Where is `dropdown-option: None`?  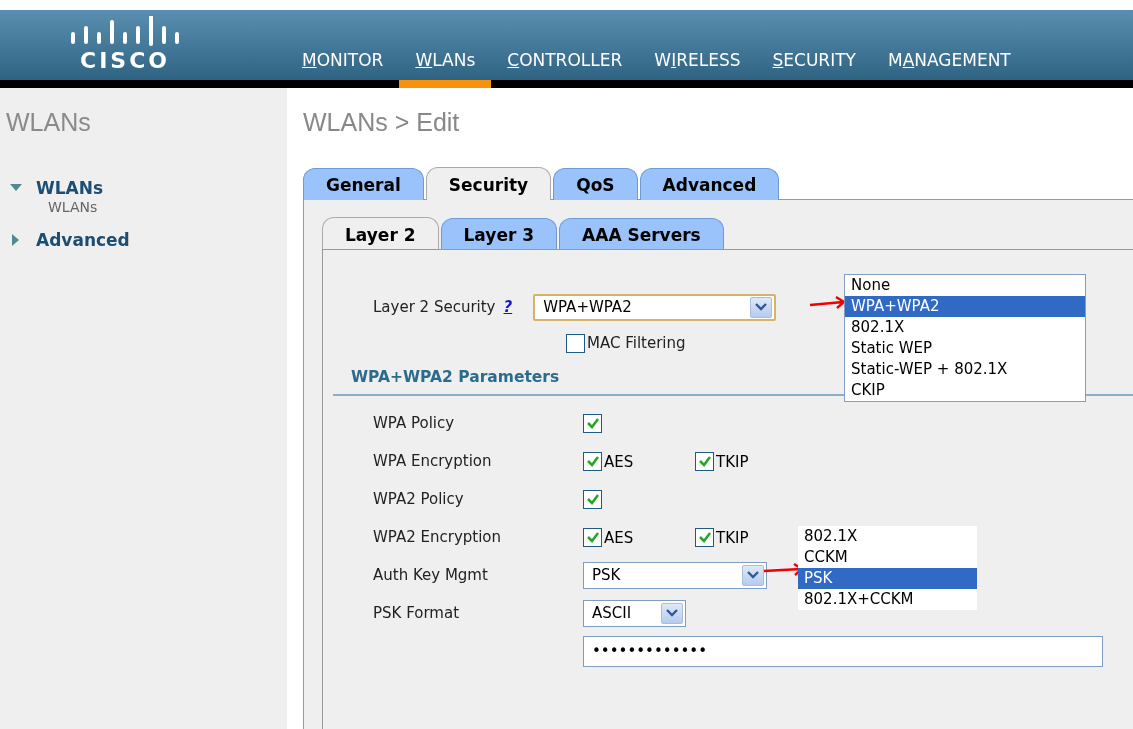 dropdown-option: None is located at coordinates (965, 285).